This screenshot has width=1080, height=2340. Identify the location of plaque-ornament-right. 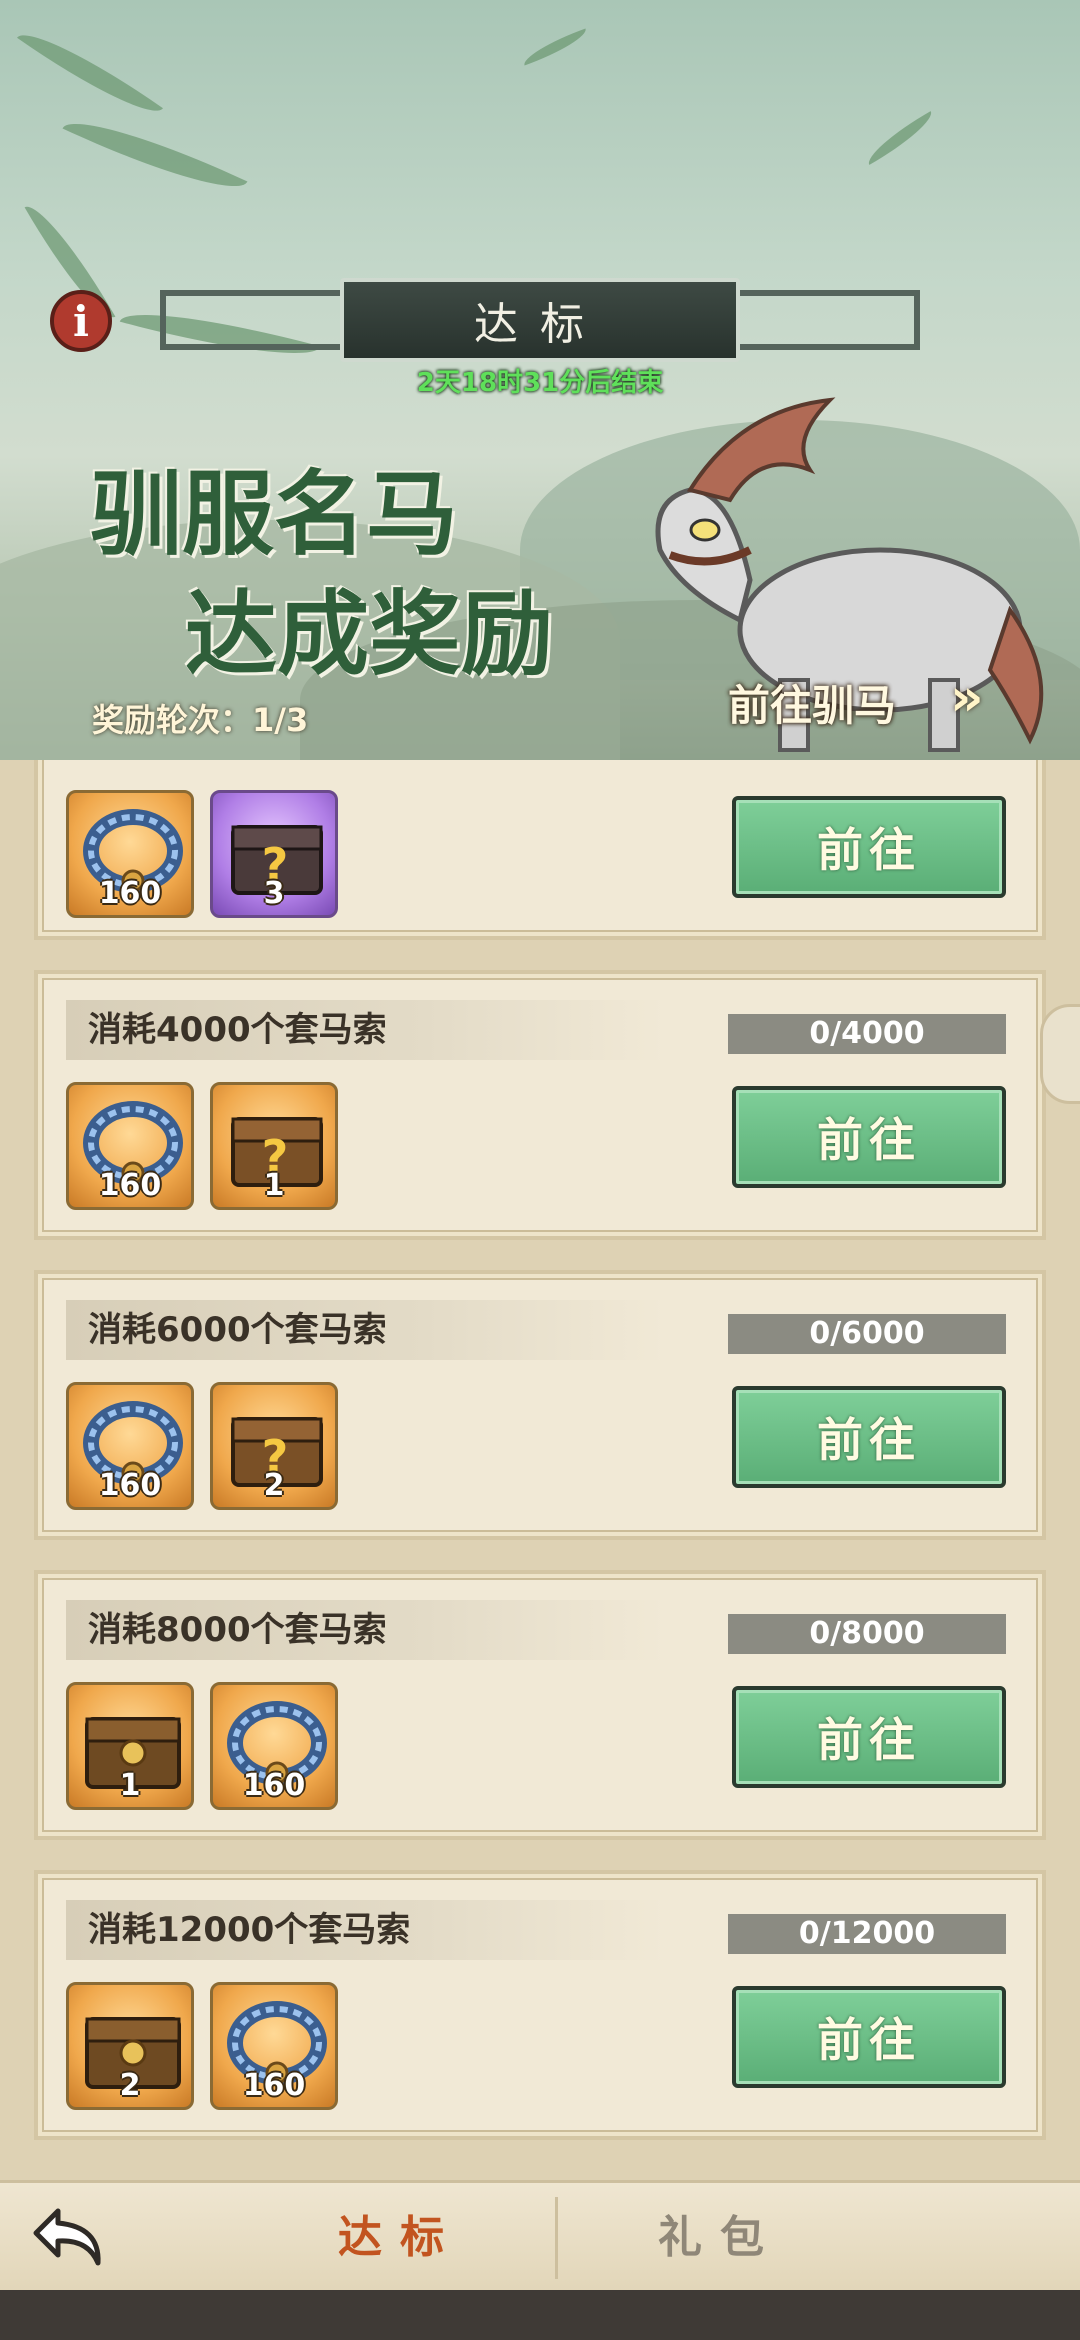
(825, 320).